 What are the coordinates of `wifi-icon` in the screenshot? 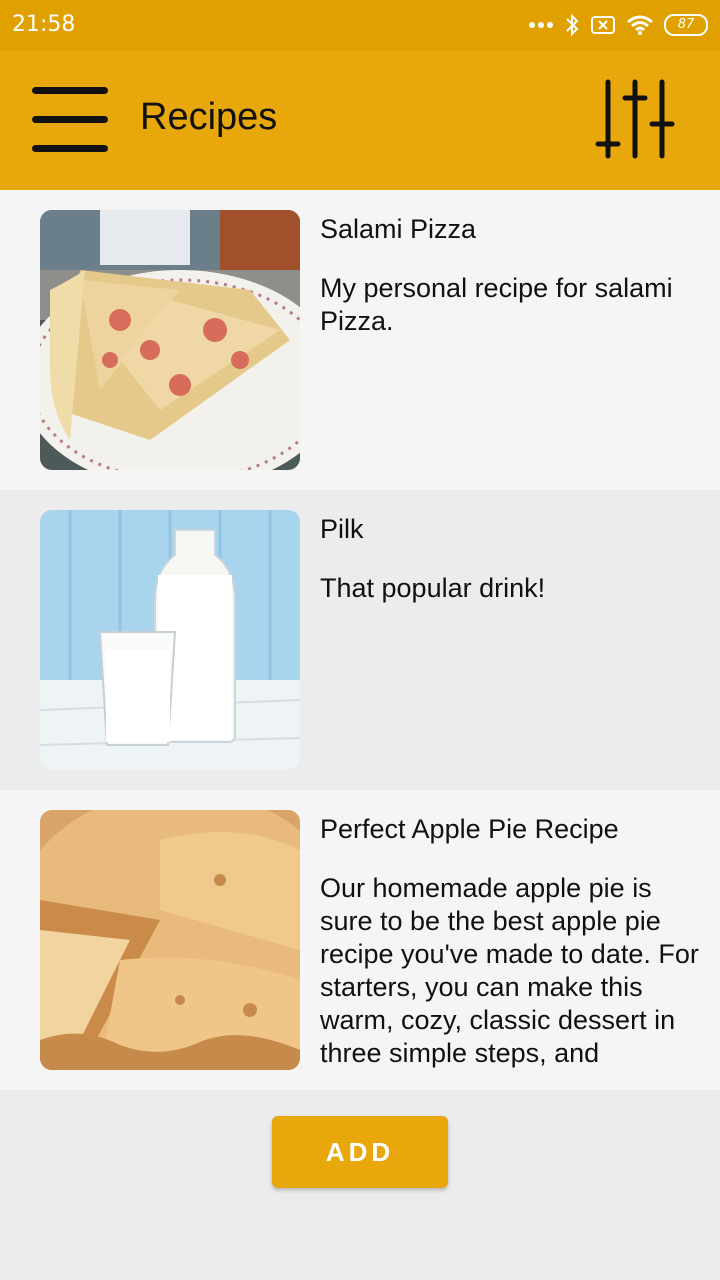 It's located at (640, 25).